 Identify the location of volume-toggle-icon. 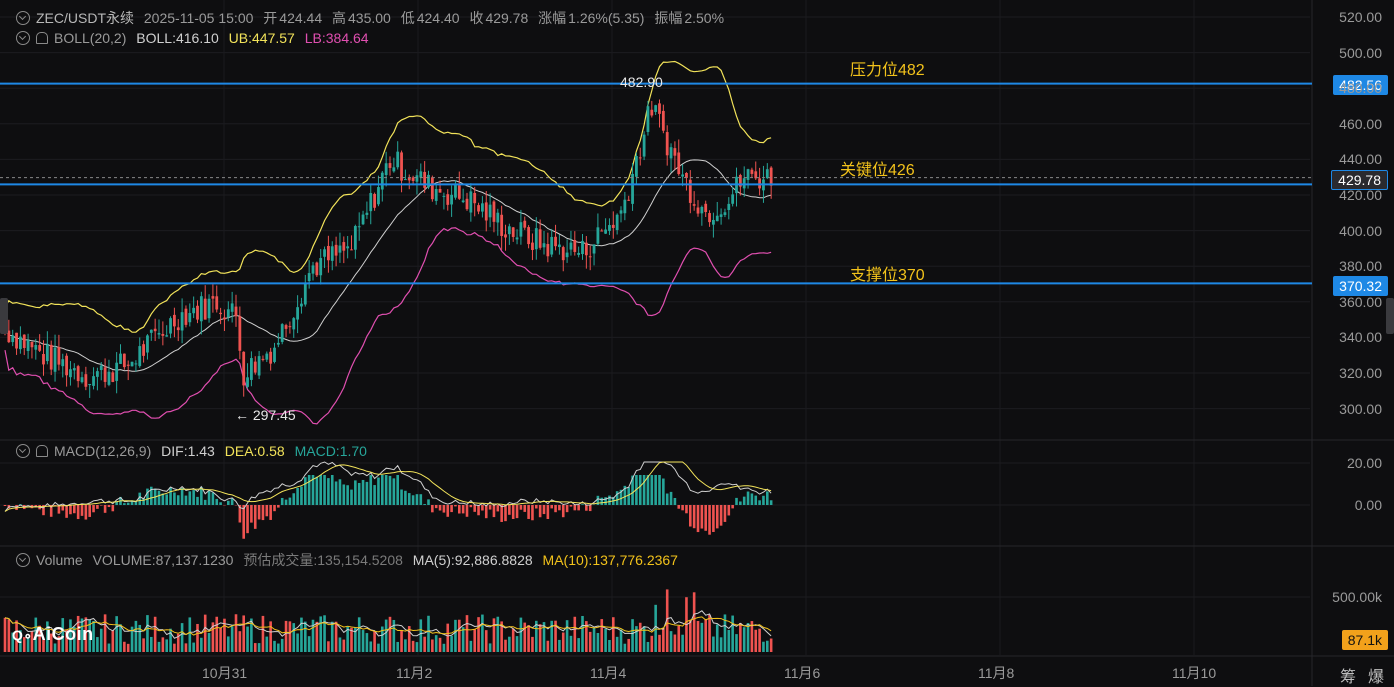
(23, 560).